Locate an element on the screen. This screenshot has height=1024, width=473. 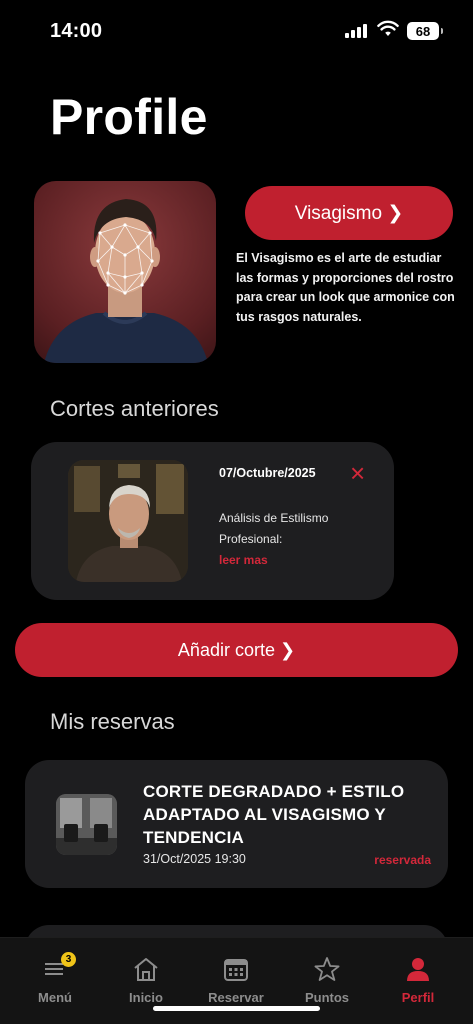
status-time: 14:00 is located at coordinates (76, 31).